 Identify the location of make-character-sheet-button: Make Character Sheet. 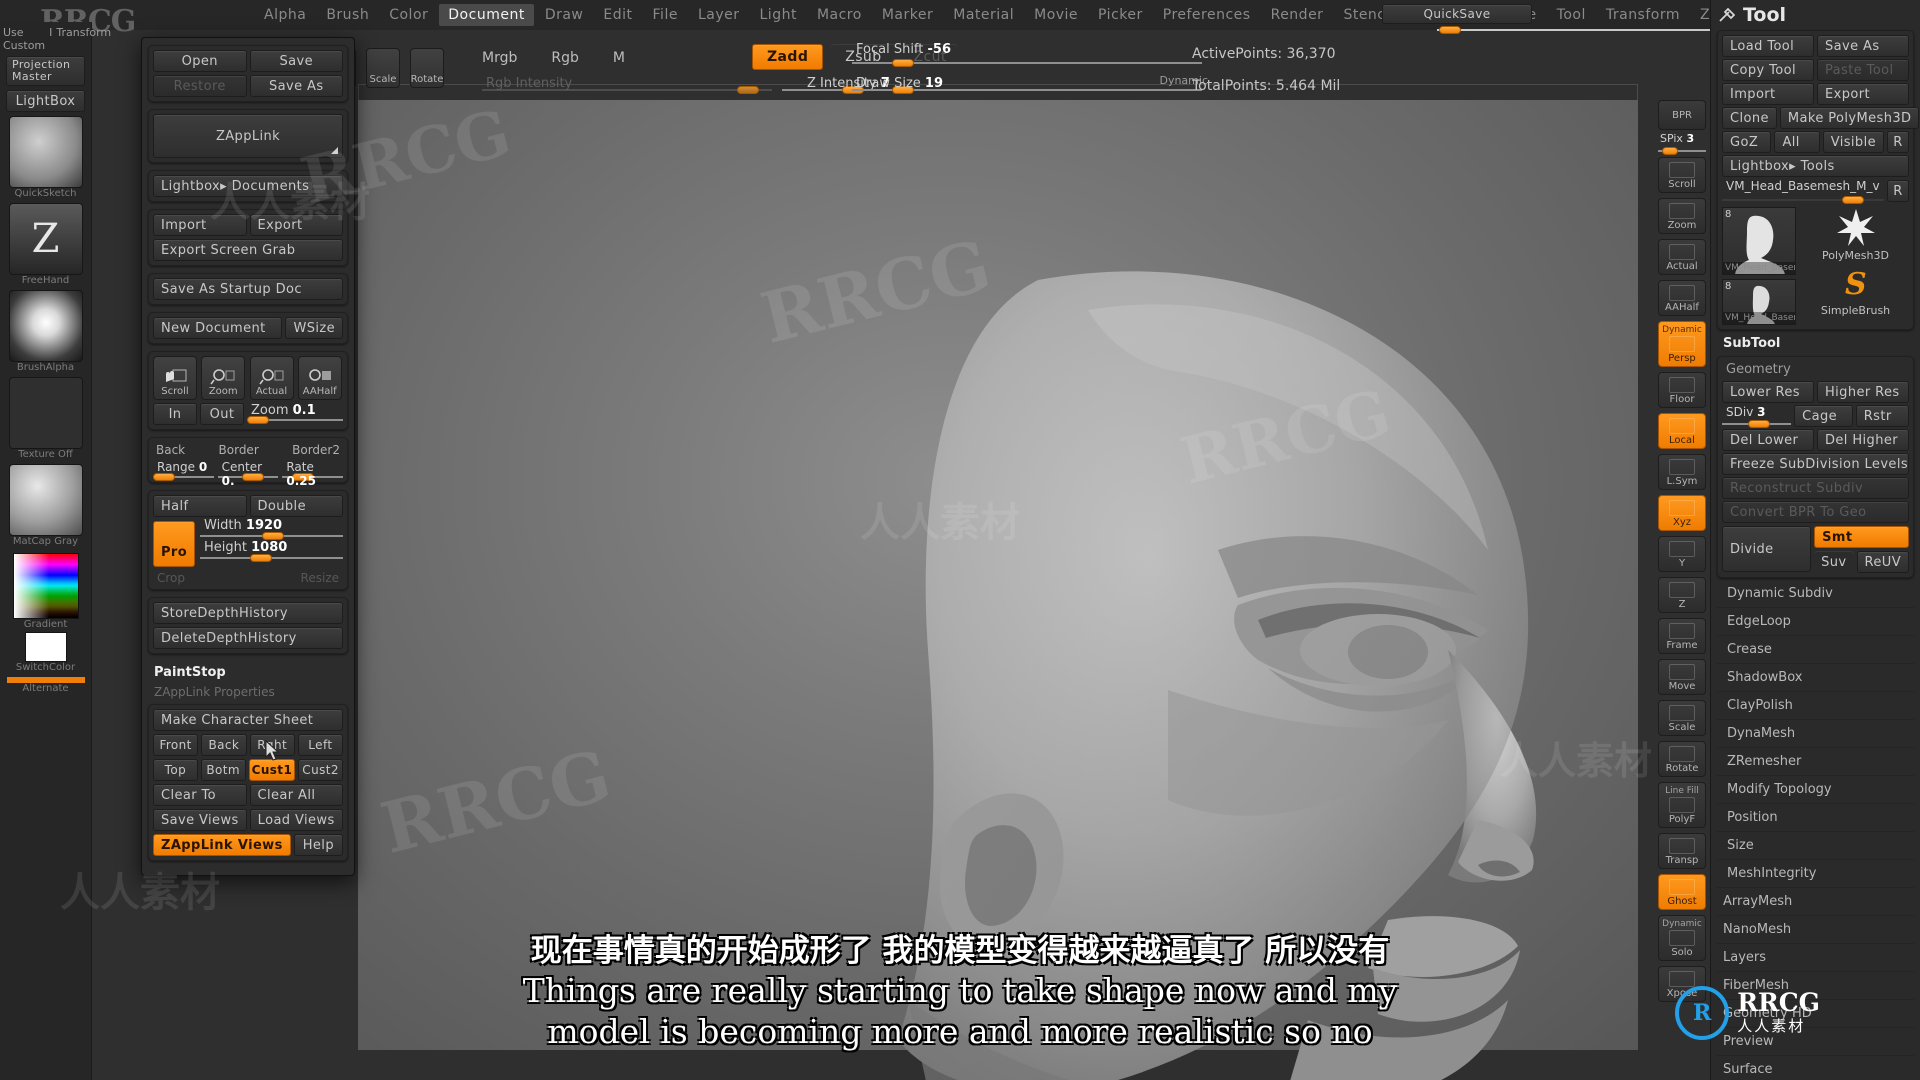
(248, 720).